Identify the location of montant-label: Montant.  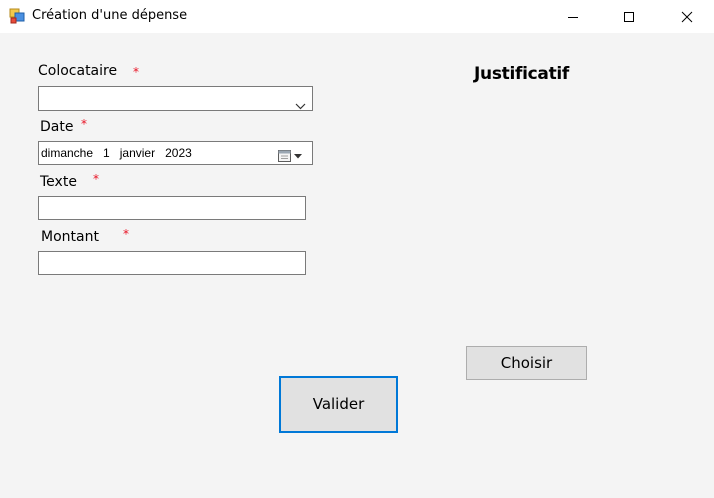
(70, 237).